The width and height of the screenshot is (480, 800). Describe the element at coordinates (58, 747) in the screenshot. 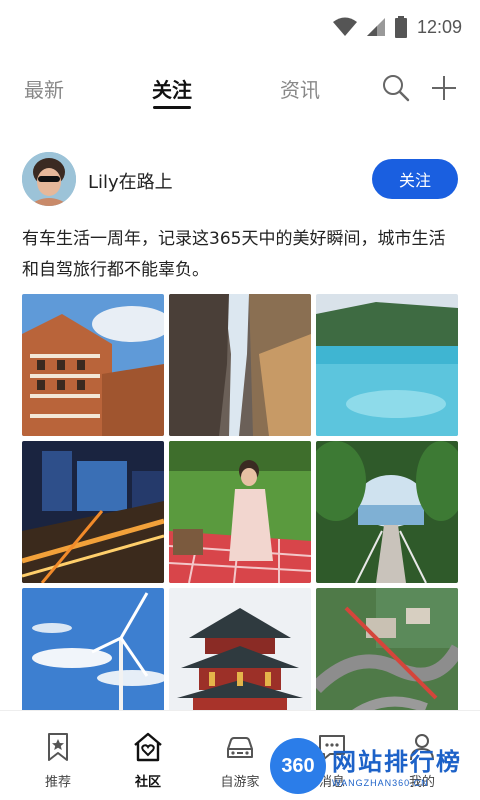

I see `bookmark-star-icon` at that location.